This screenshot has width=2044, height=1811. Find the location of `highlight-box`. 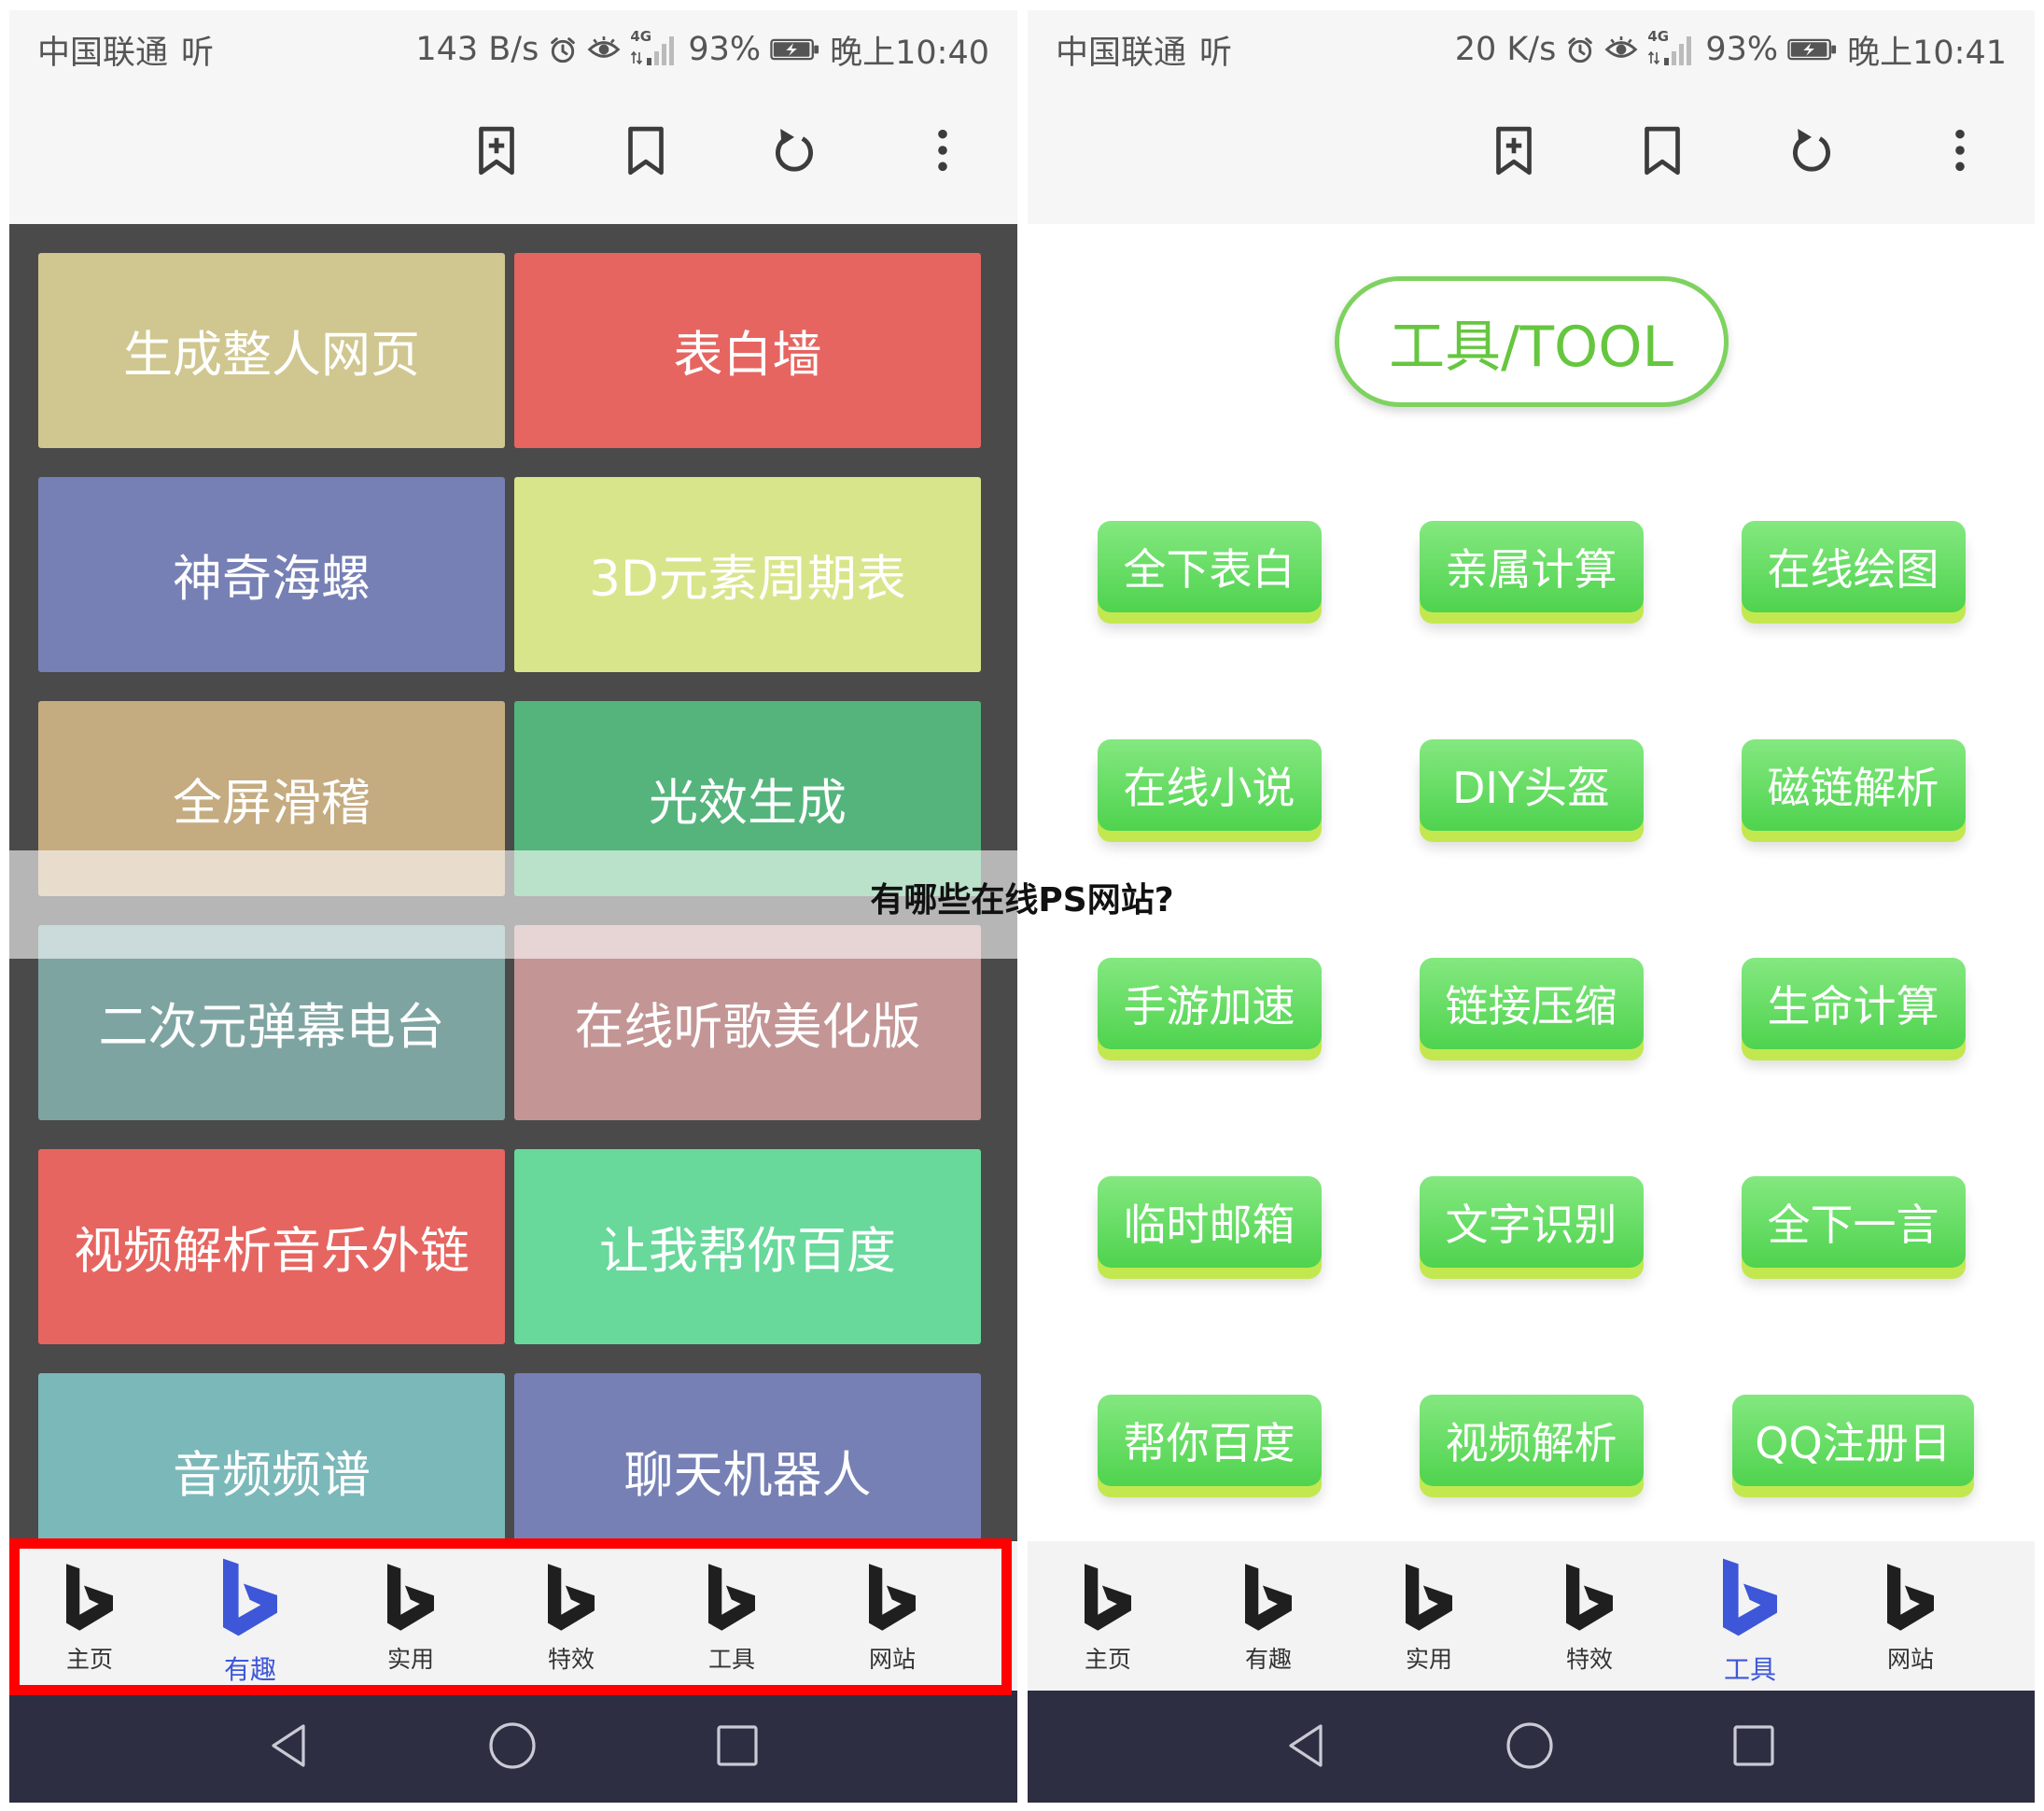

highlight-box is located at coordinates (510, 1616).